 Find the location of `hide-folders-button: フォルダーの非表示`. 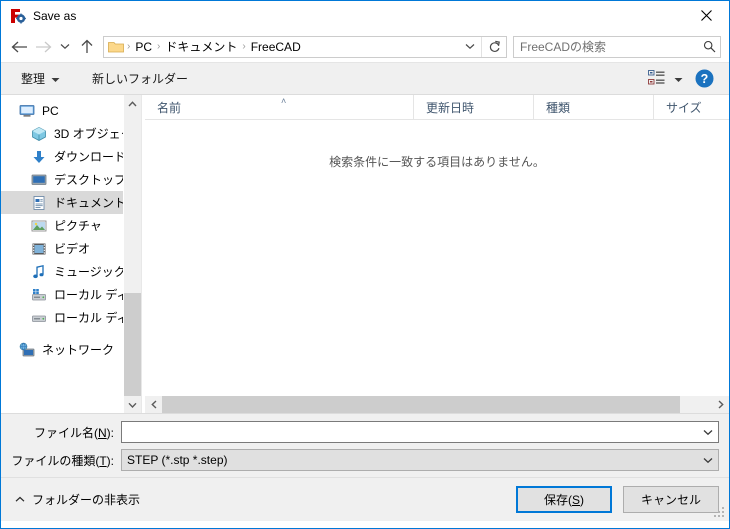

hide-folders-button: フォルダーの非表示 is located at coordinates (77, 499).